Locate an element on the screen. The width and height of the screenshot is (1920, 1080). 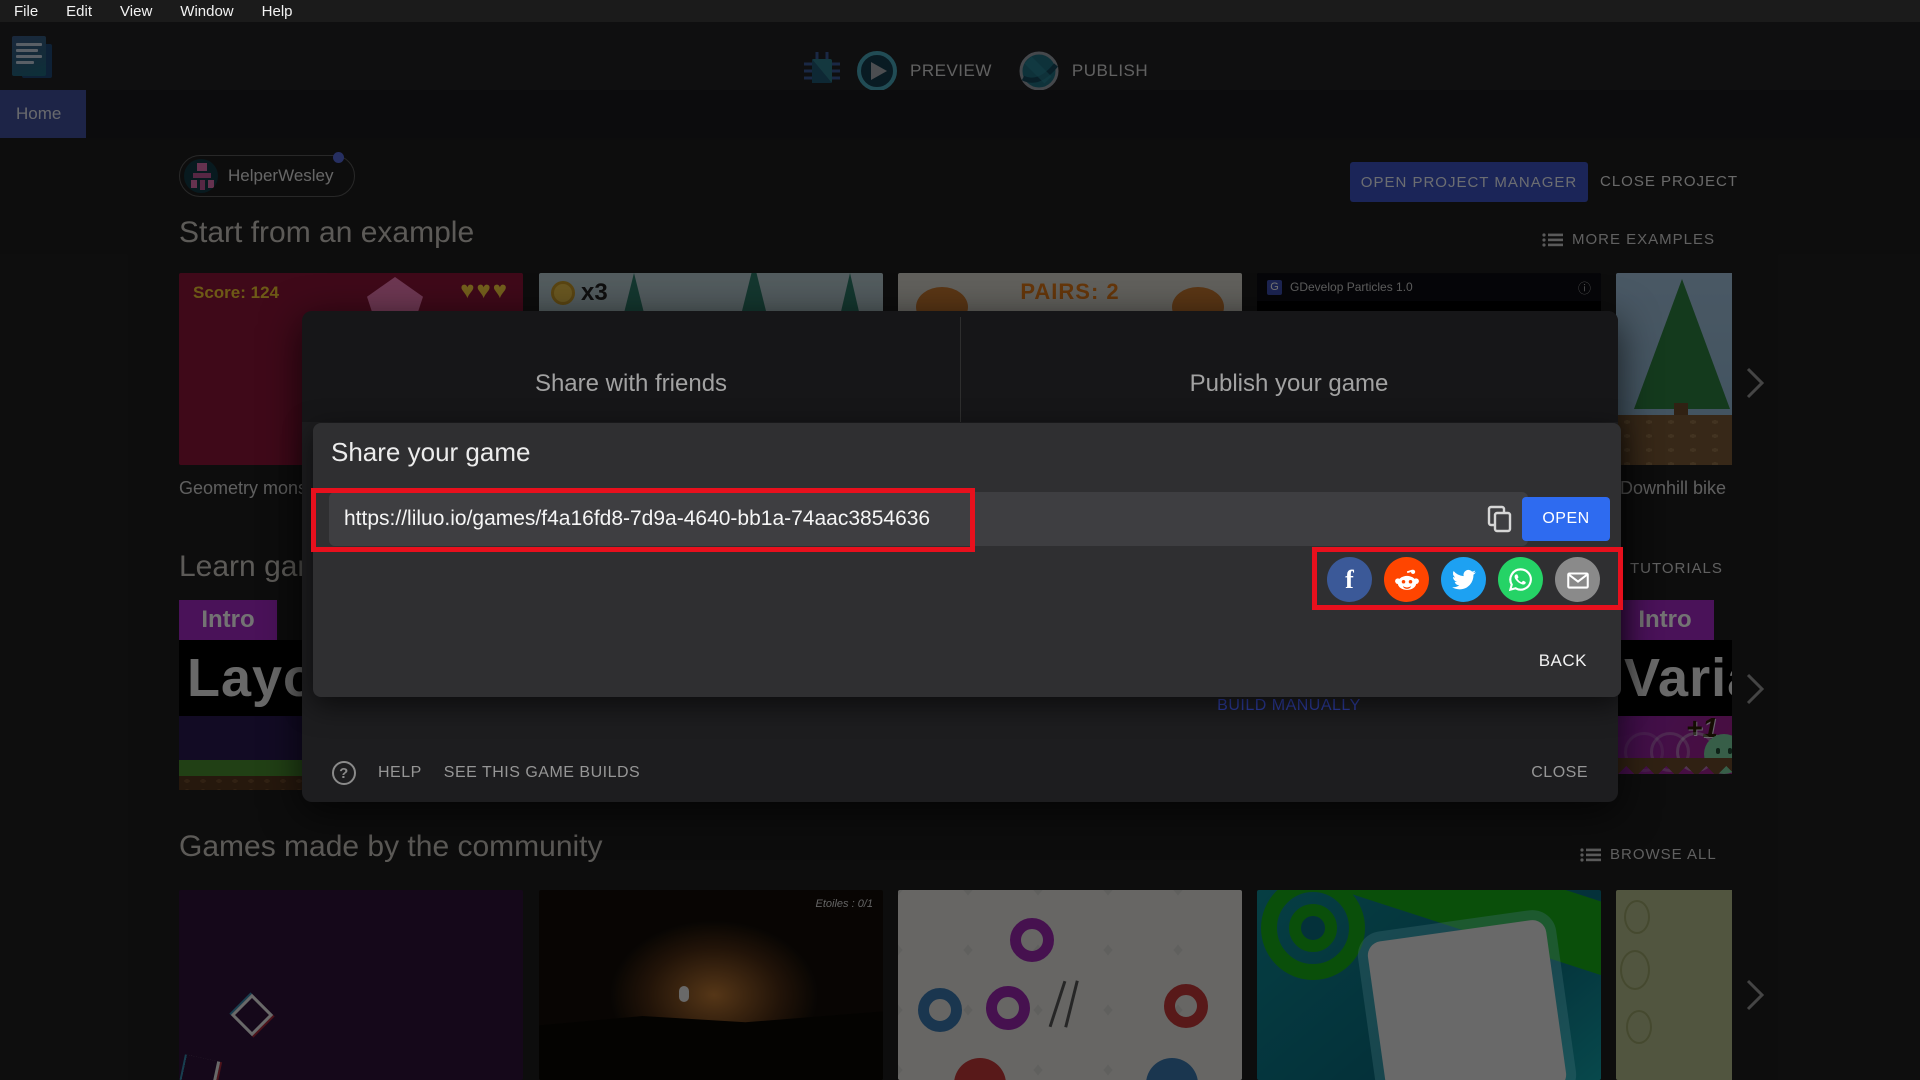
open-url-button: OPEN is located at coordinates (1566, 519).